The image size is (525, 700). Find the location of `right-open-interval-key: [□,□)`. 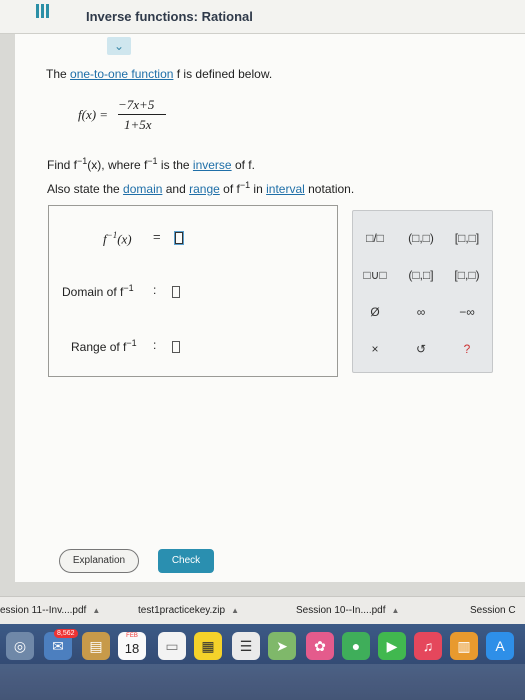

right-open-interval-key: [□,□) is located at coordinates (467, 275).